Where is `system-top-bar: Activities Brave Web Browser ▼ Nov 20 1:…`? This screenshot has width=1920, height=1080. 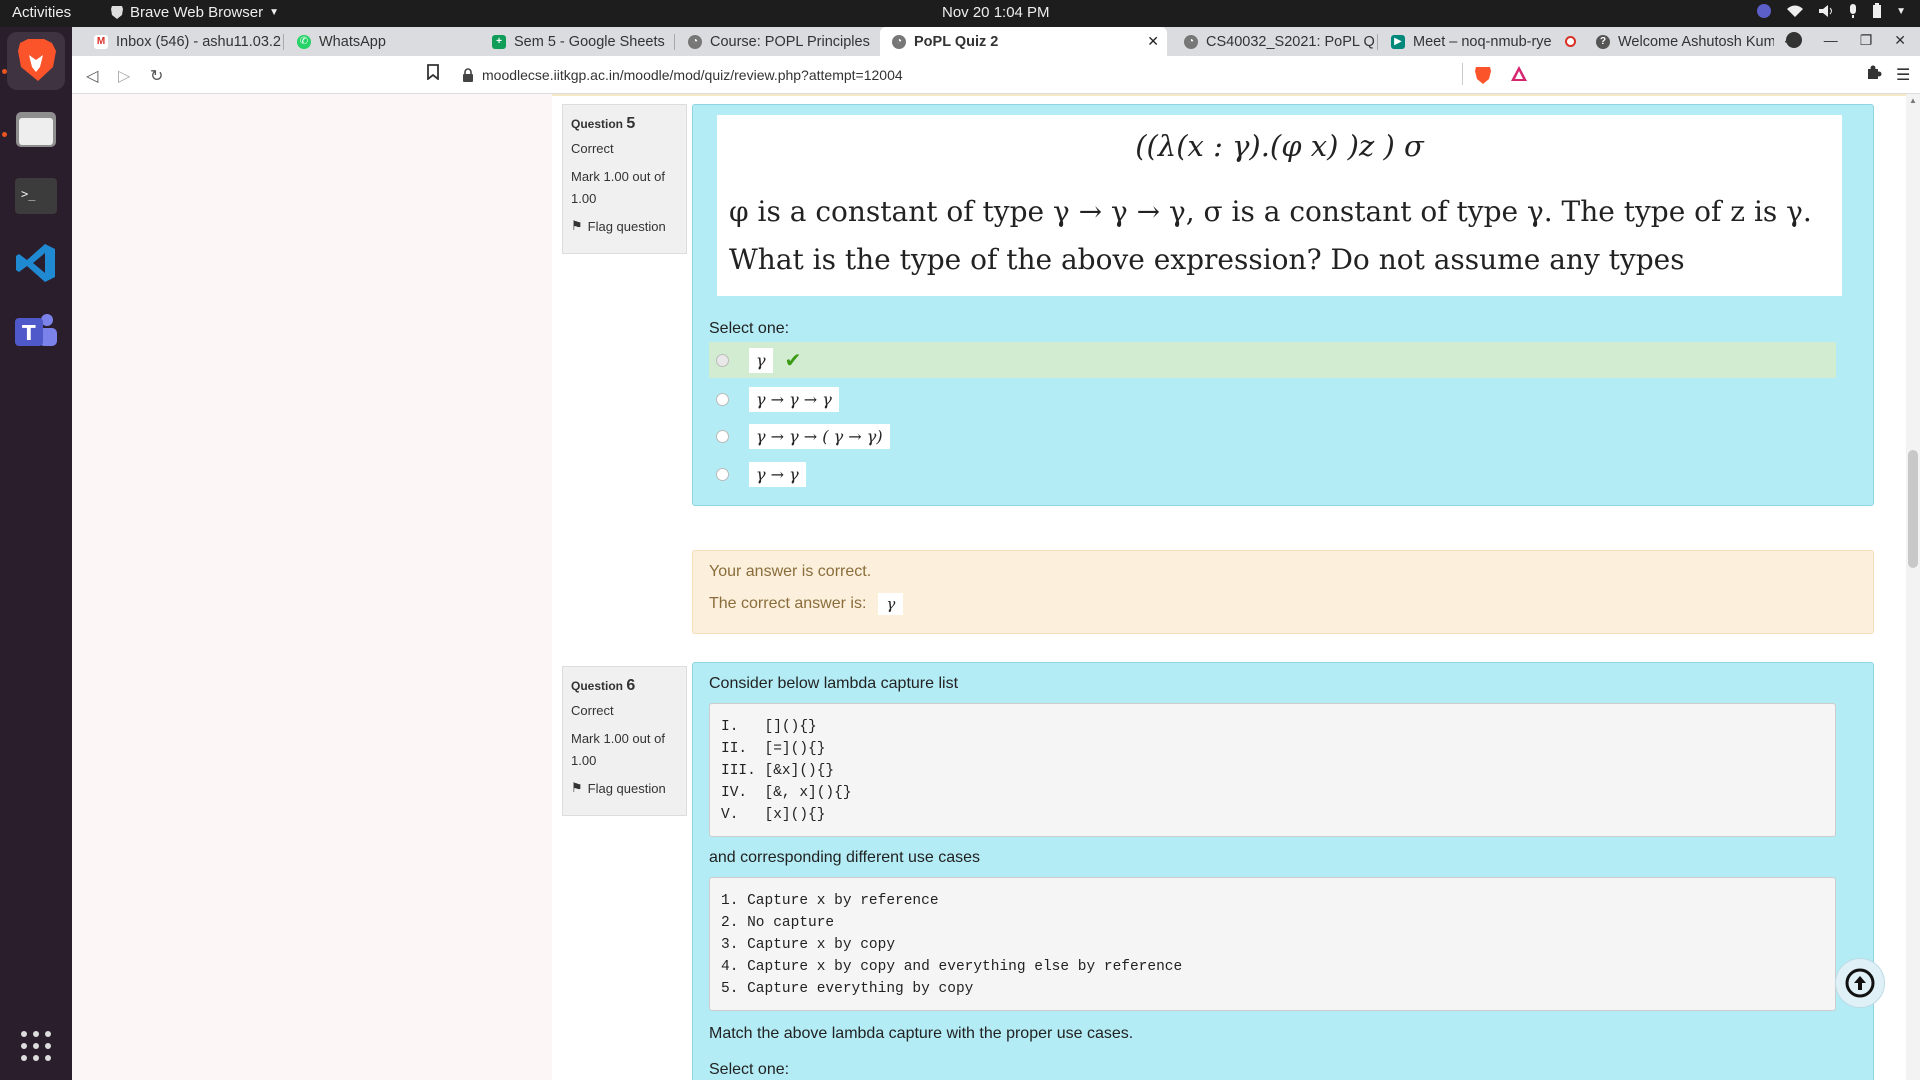
system-top-bar: Activities Brave Web Browser ▼ Nov 20 1:… is located at coordinates (960, 13).